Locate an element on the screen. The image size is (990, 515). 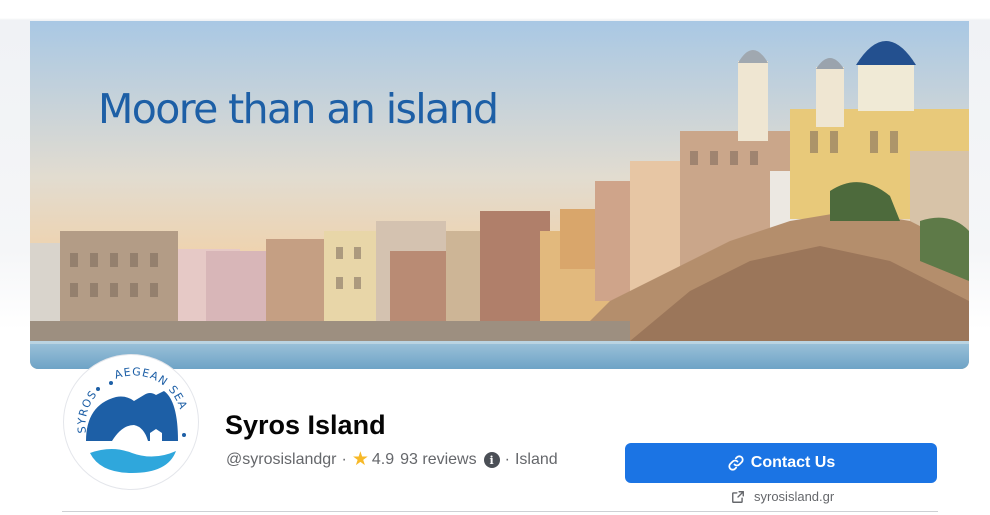
profile-picture: SYROS AEGEAN SEA is located at coordinates (131, 422).